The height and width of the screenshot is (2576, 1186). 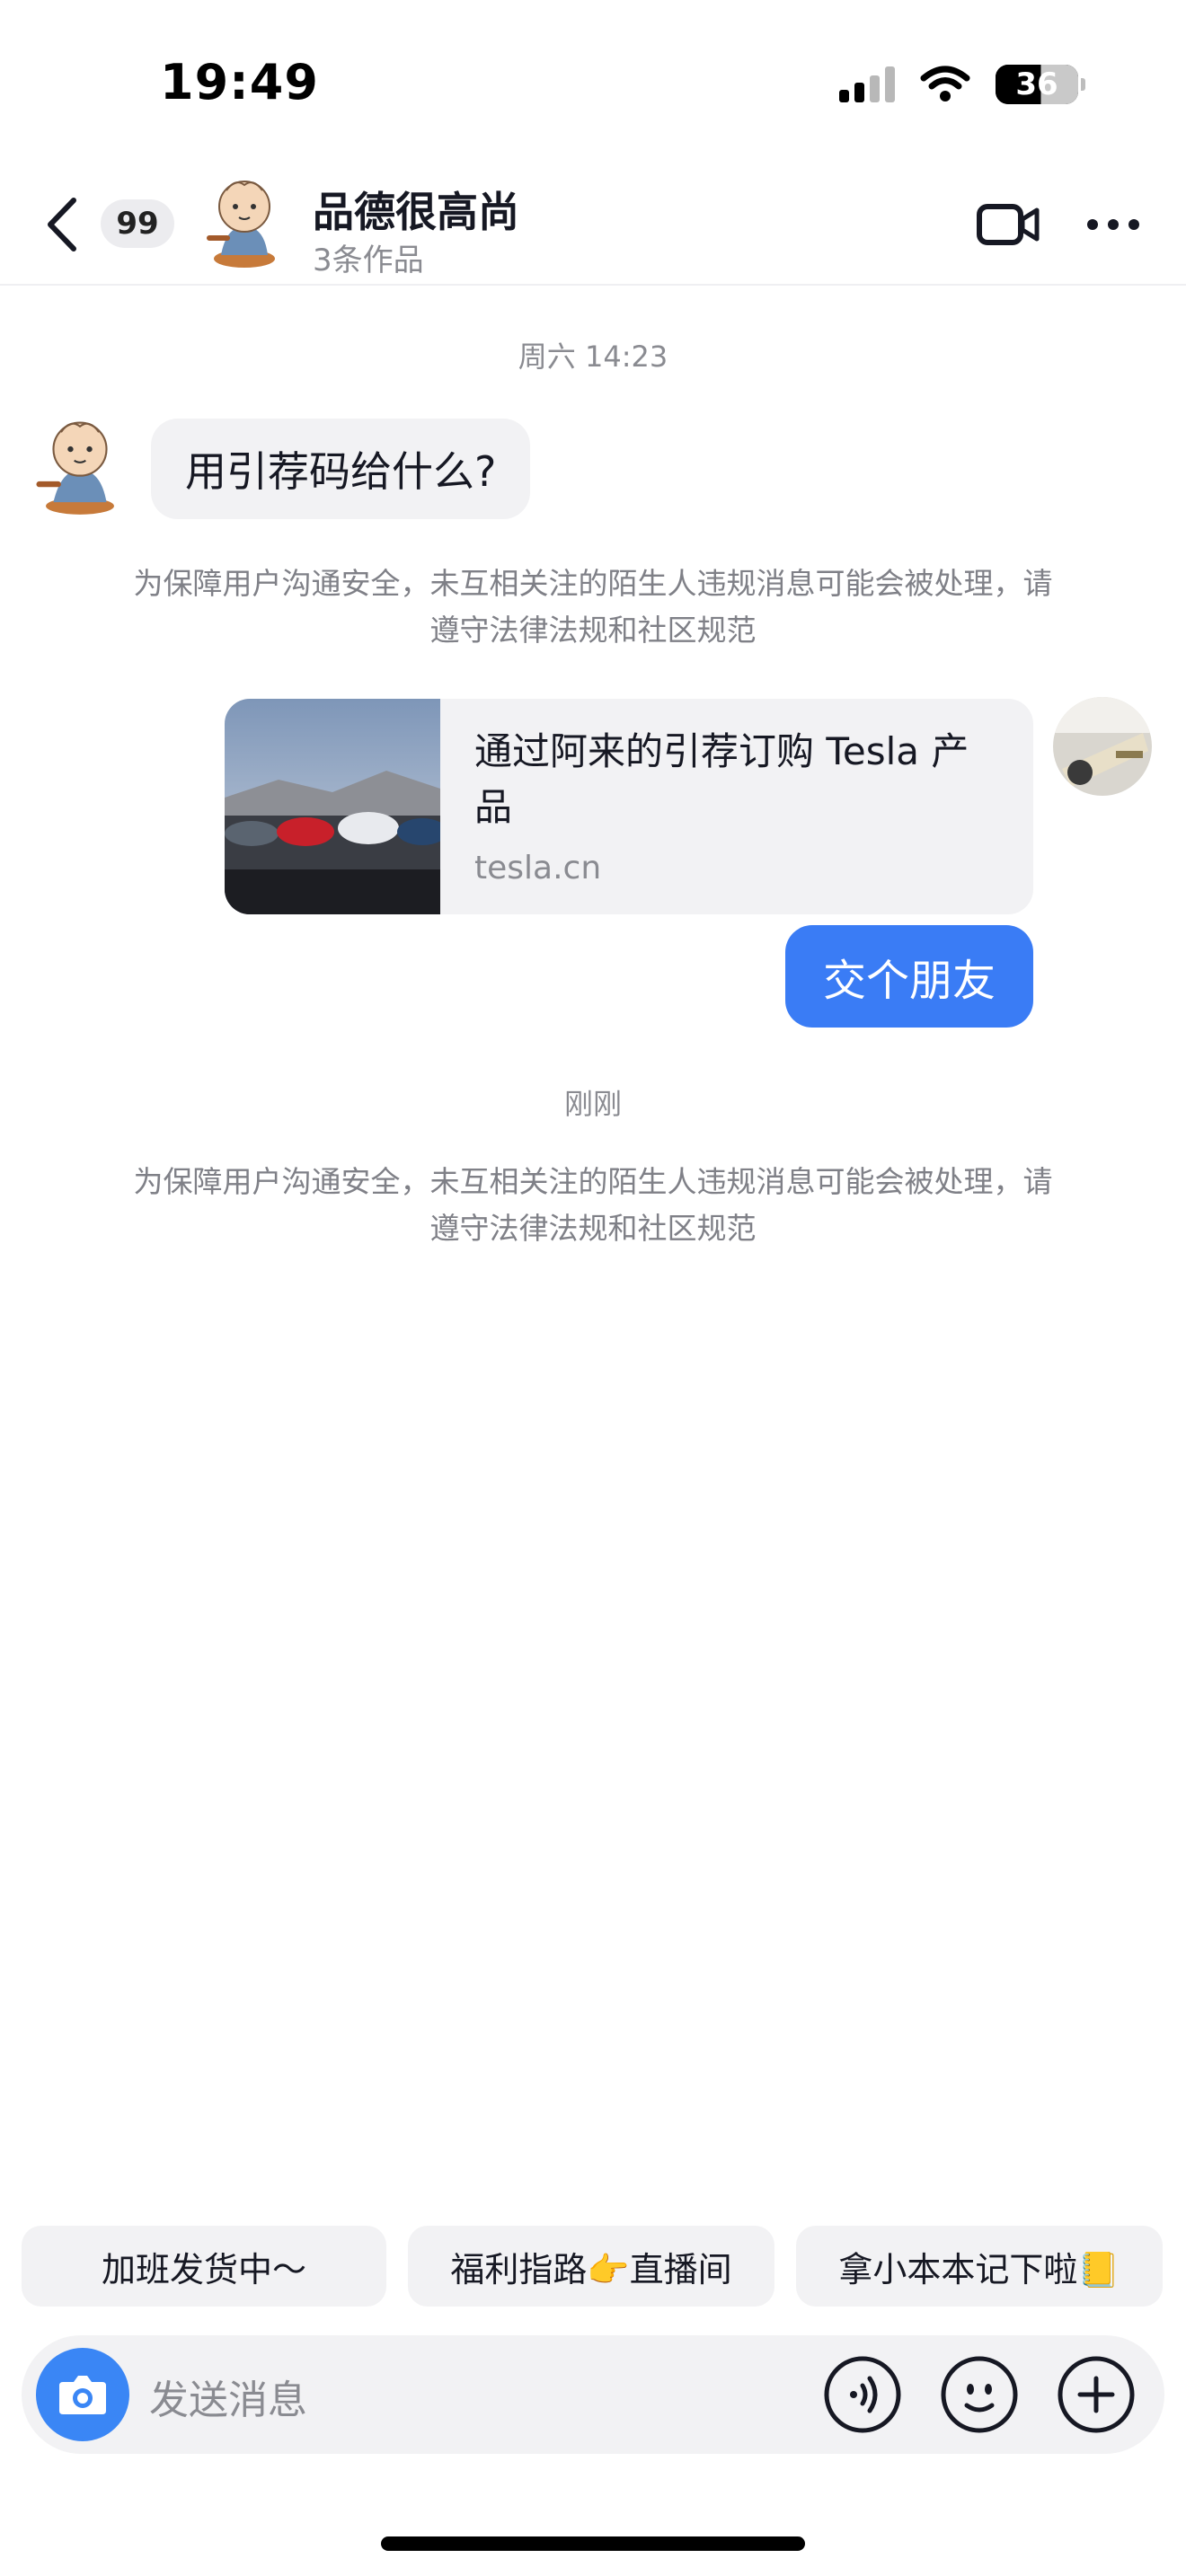 What do you see at coordinates (593, 357) in the screenshot?
I see `timestamp-label: 周六 14:23` at bounding box center [593, 357].